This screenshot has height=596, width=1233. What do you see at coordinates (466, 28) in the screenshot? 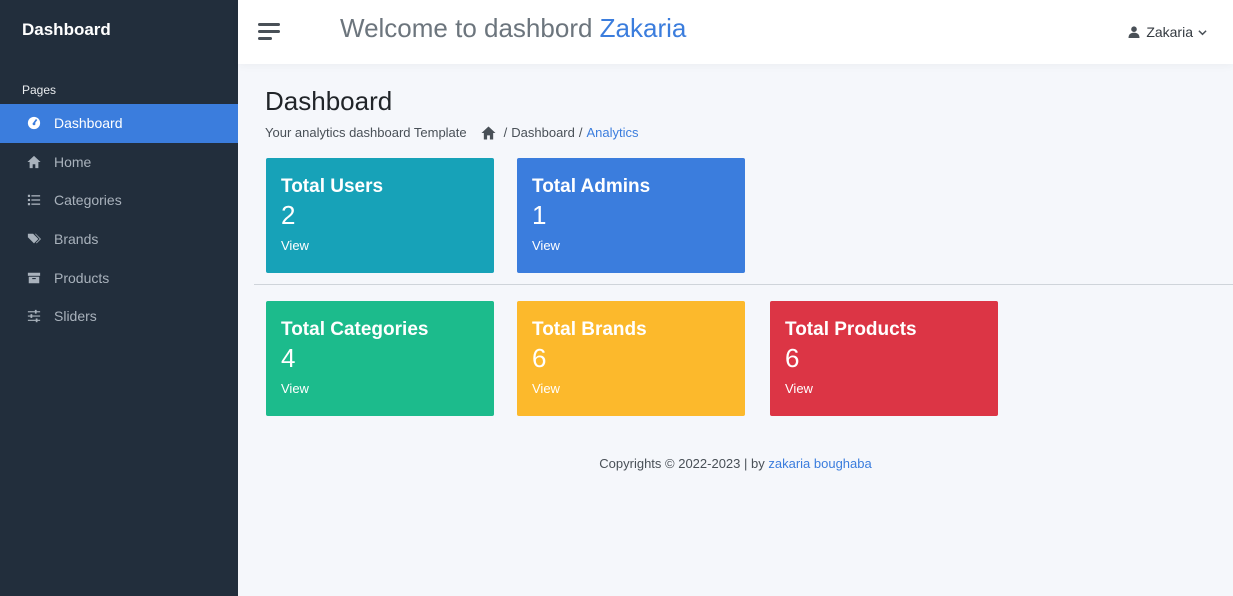
I see `welcome-text: Welcome to dashbord` at bounding box center [466, 28].